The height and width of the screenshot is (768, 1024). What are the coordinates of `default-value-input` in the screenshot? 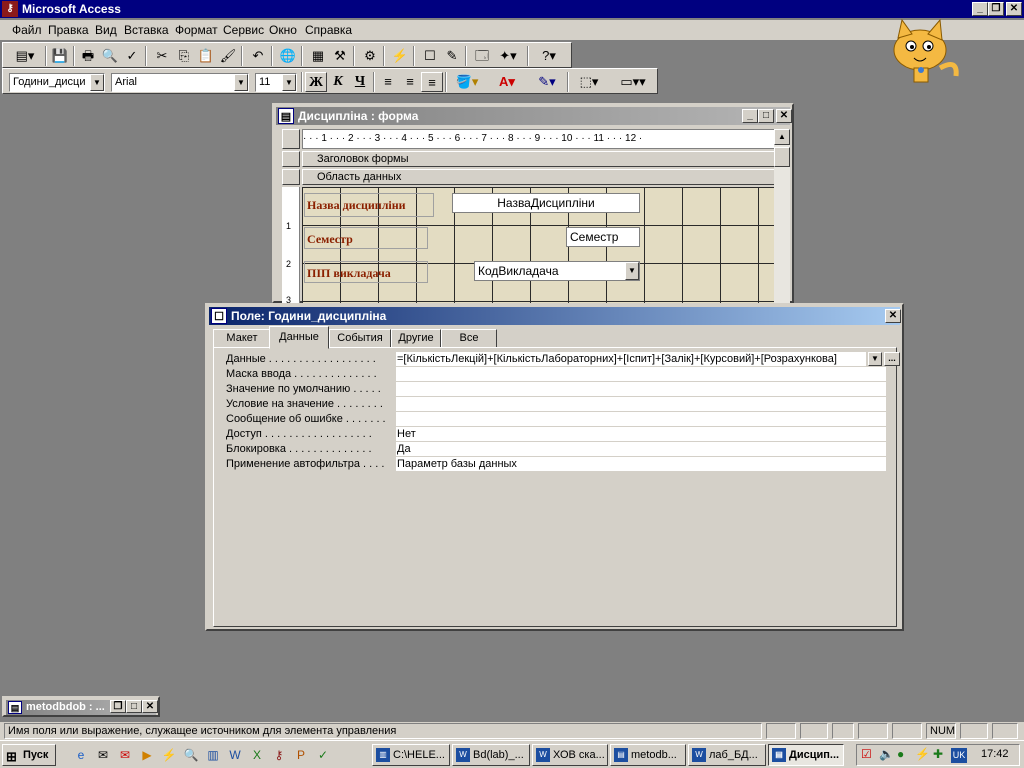 It's located at (641, 389).